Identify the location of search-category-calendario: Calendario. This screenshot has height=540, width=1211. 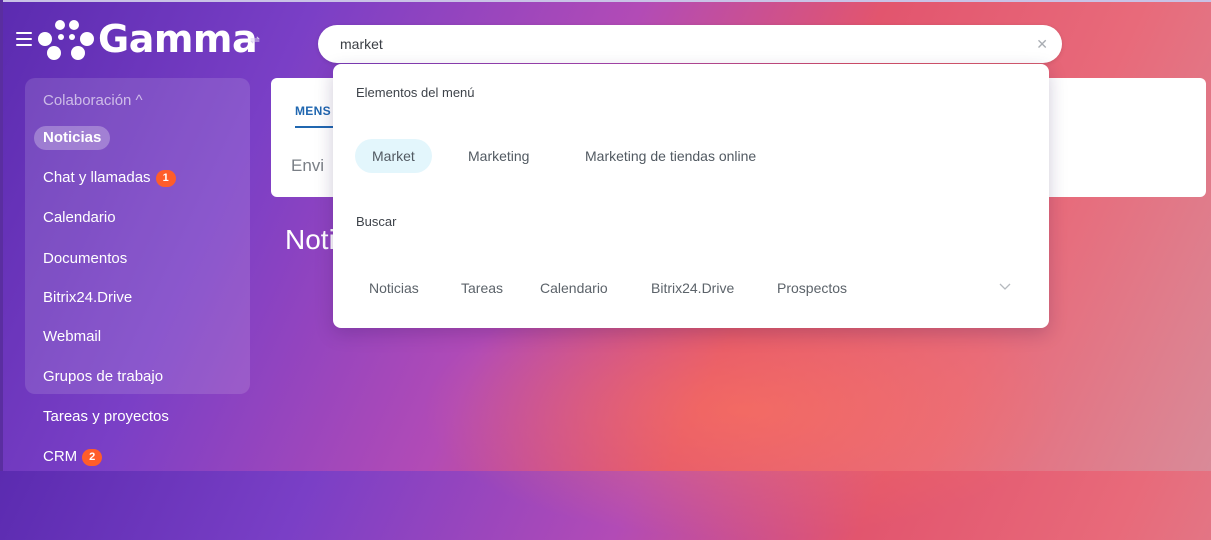
(574, 288).